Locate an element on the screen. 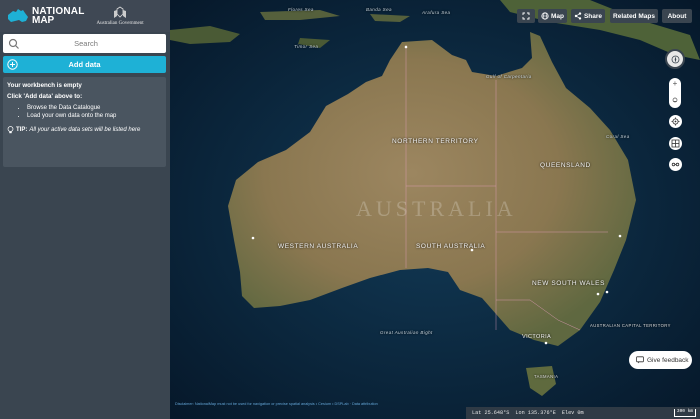  workbench-instruction: Click 'Add data' above to: is located at coordinates (45, 96).